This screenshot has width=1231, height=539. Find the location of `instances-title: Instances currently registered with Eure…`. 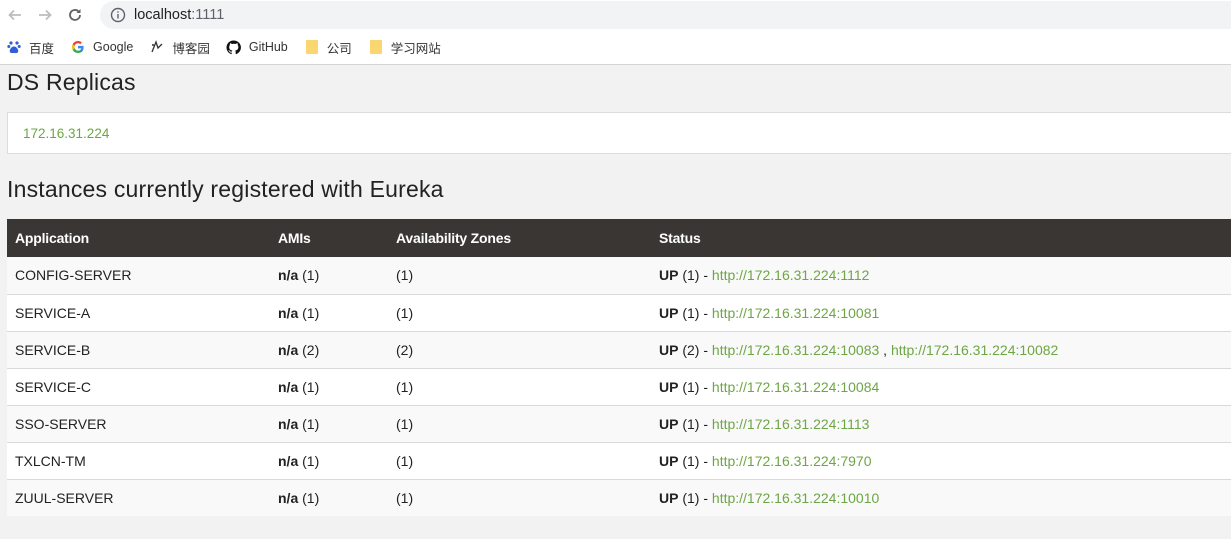

instances-title: Instances currently registered with Eure… is located at coordinates (225, 189).